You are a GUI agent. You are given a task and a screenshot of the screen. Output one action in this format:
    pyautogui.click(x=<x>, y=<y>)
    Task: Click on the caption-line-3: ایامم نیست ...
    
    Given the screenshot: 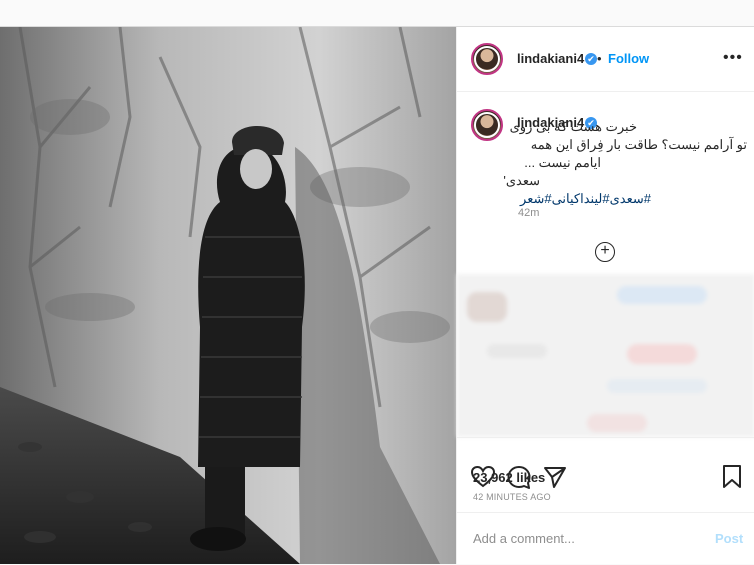 What is the action you would take?
    pyautogui.click(x=562, y=162)
    